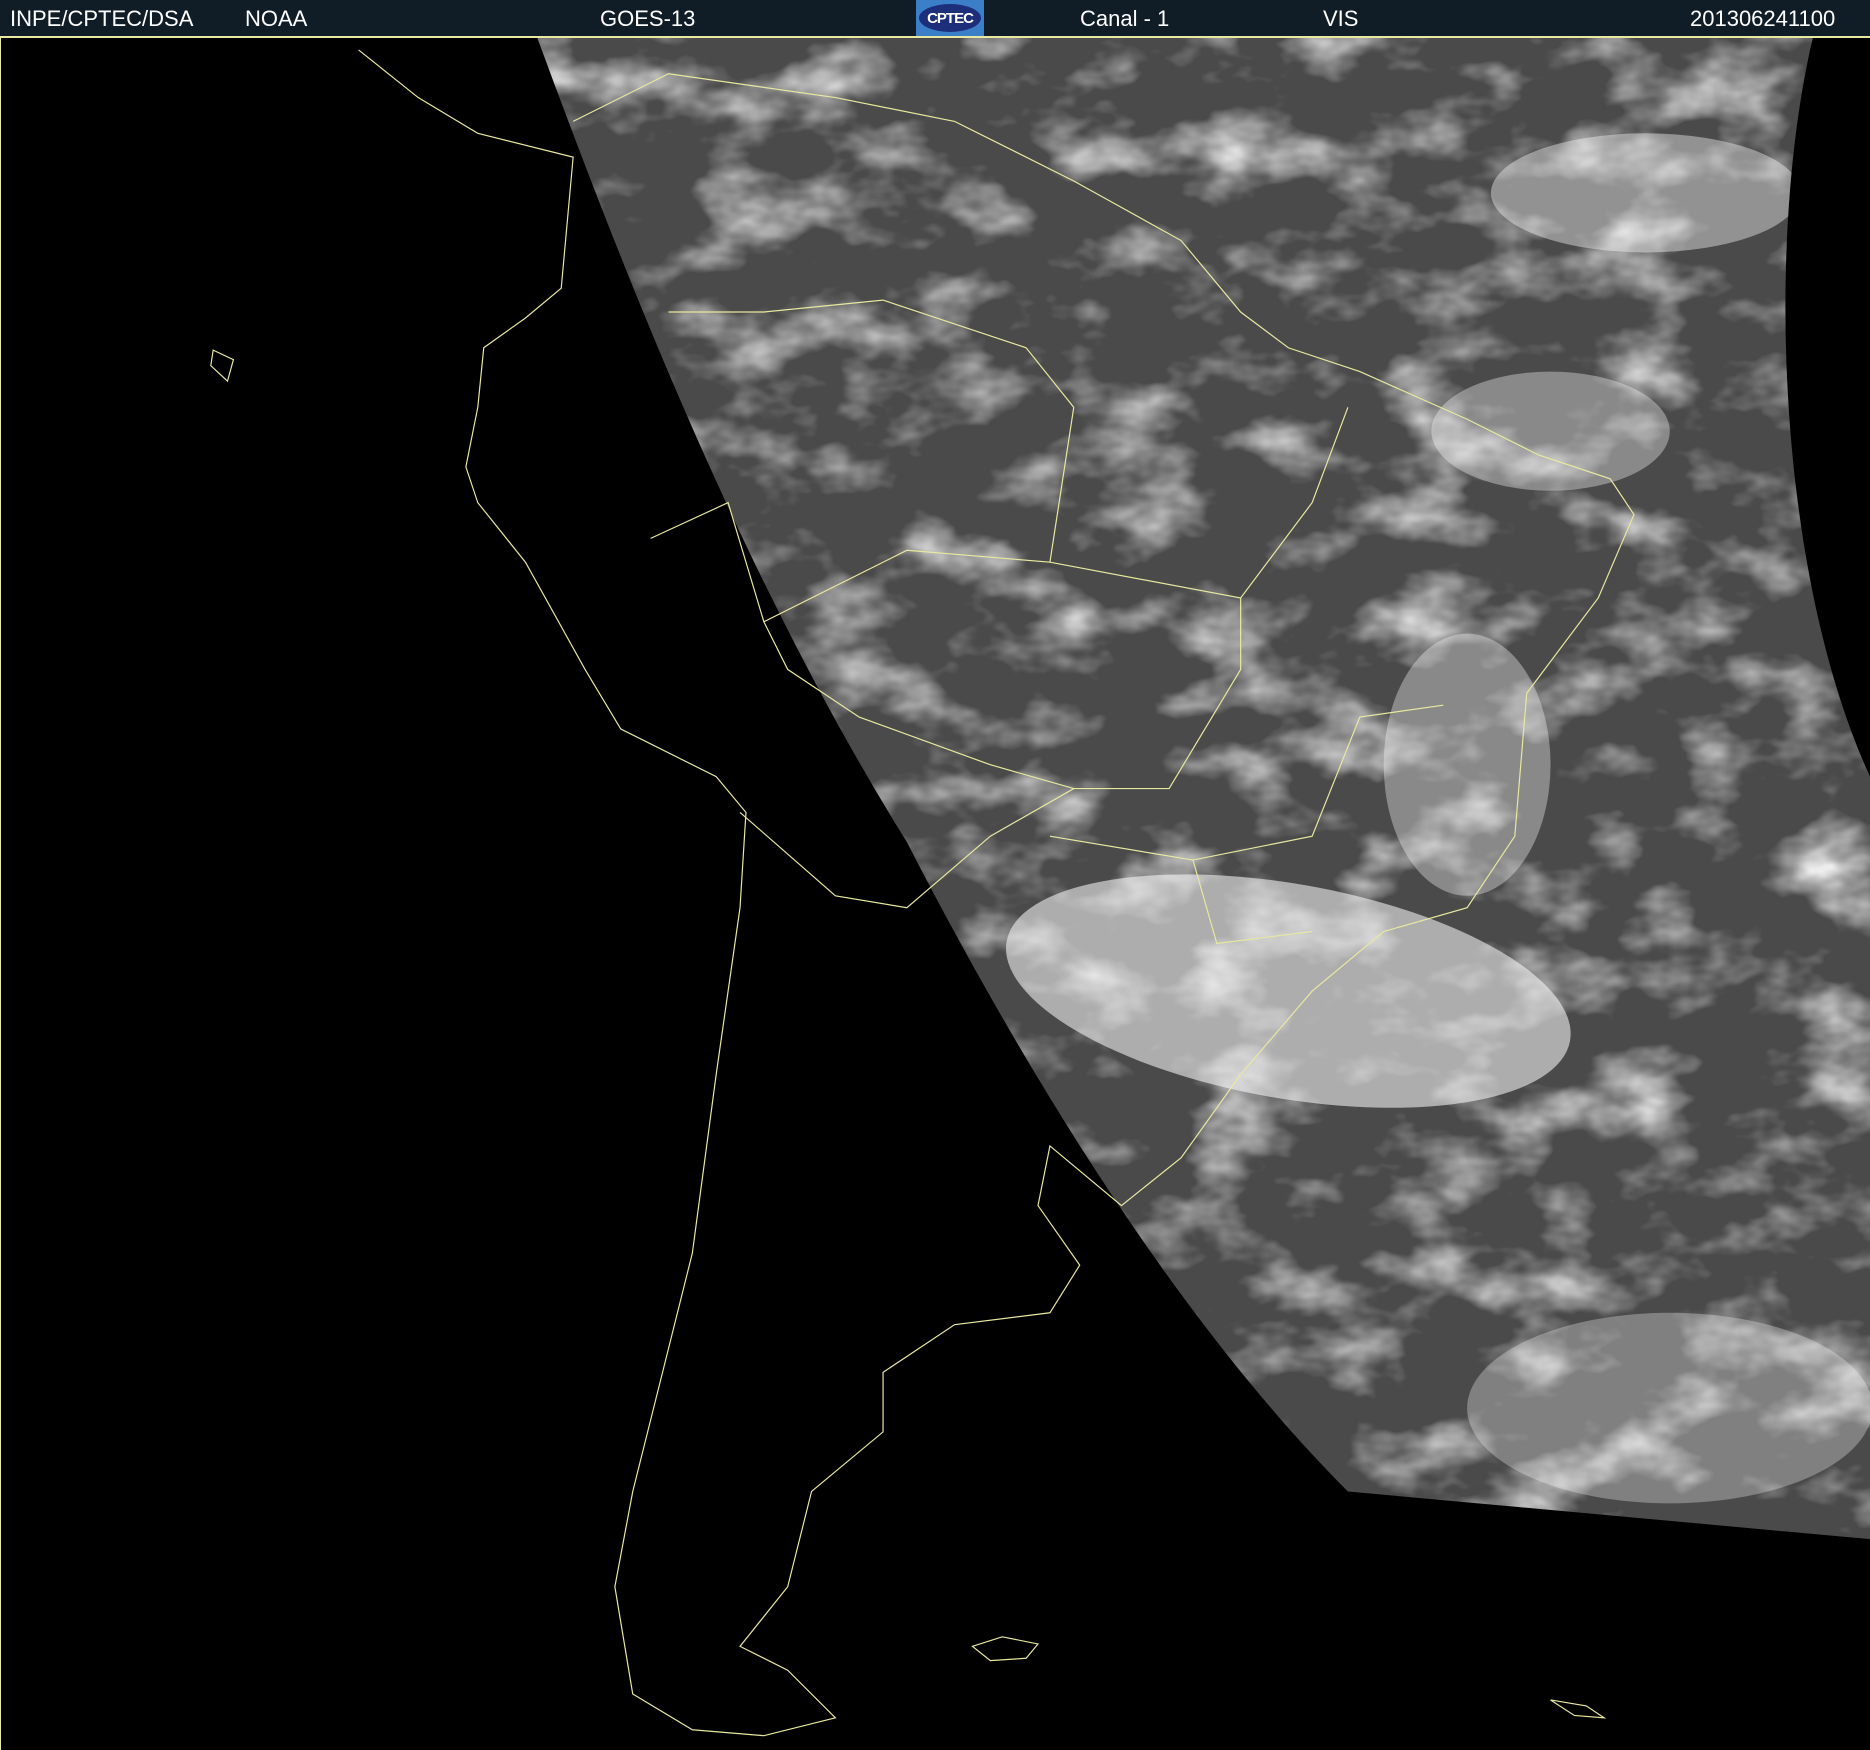  I want to click on falkland-islands, so click(1005, 1649).